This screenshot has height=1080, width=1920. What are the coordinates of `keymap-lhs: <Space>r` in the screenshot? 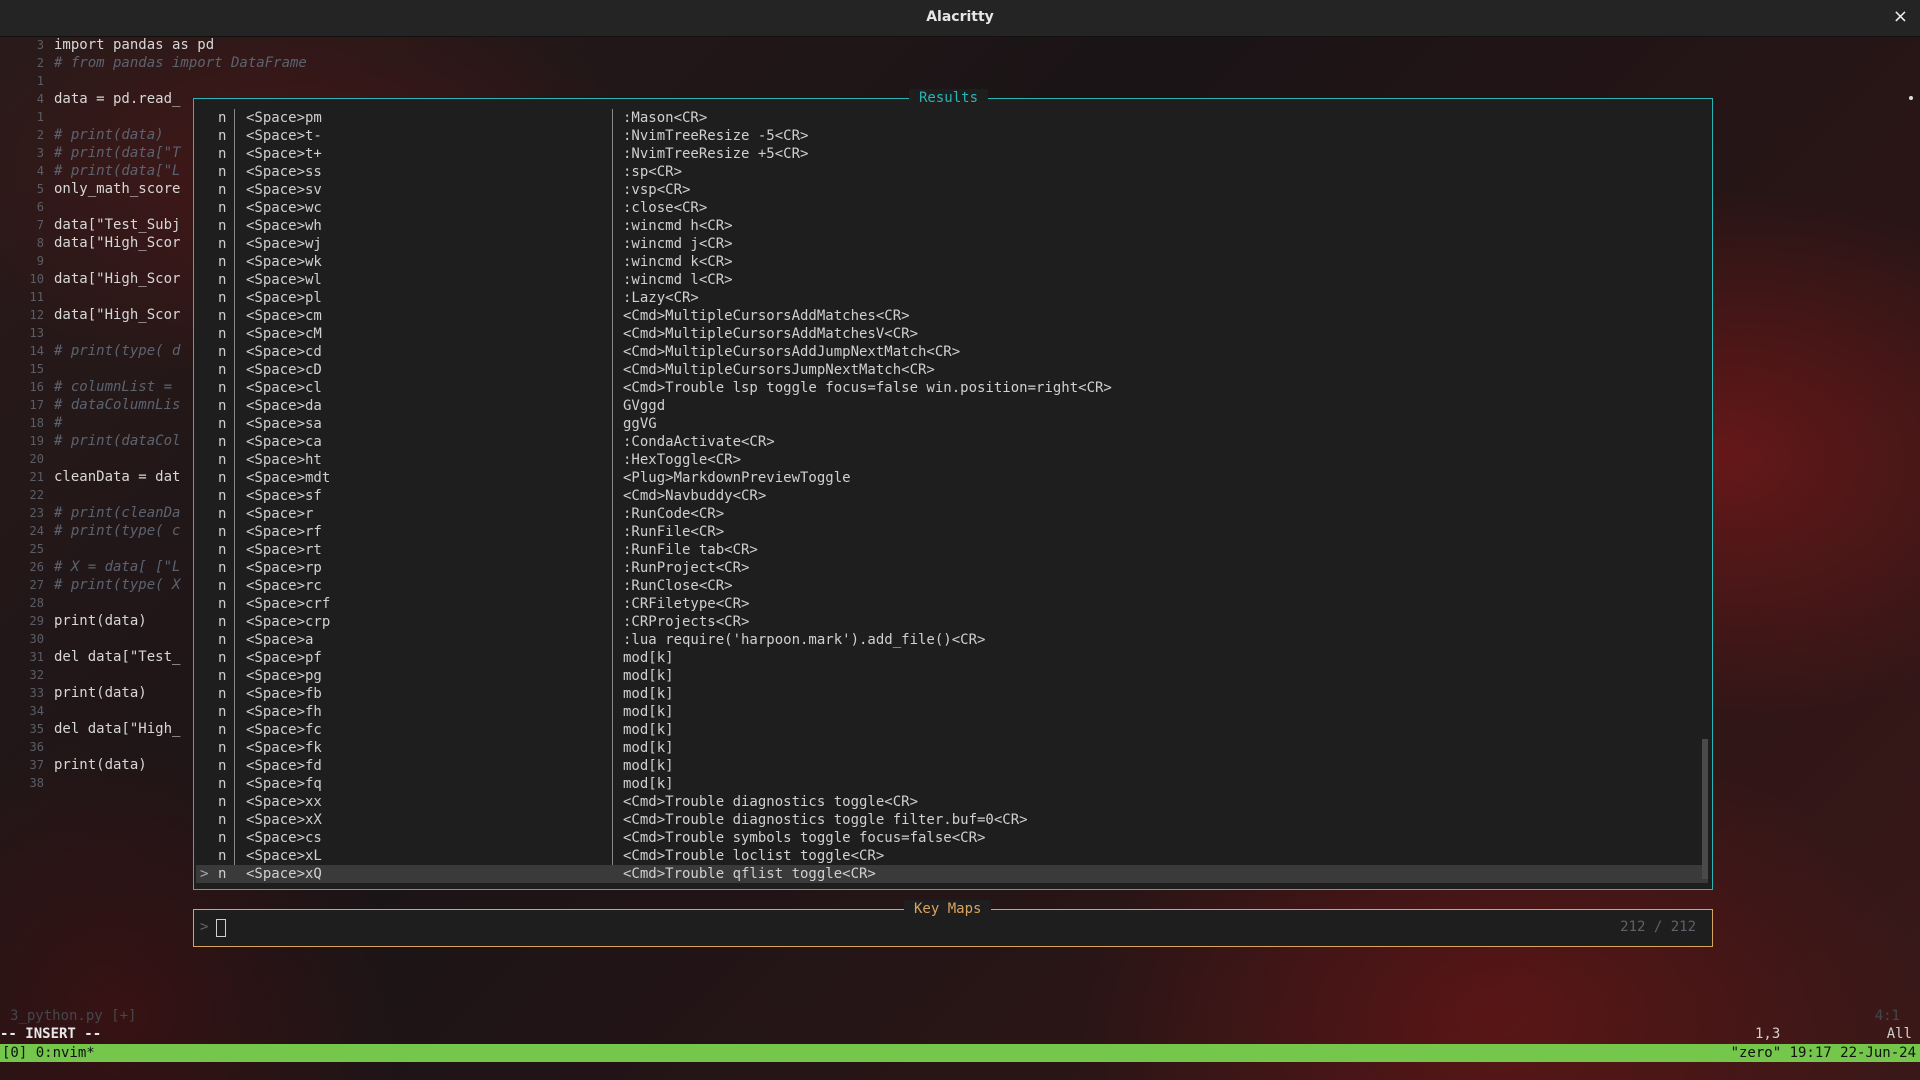 It's located at (280, 514).